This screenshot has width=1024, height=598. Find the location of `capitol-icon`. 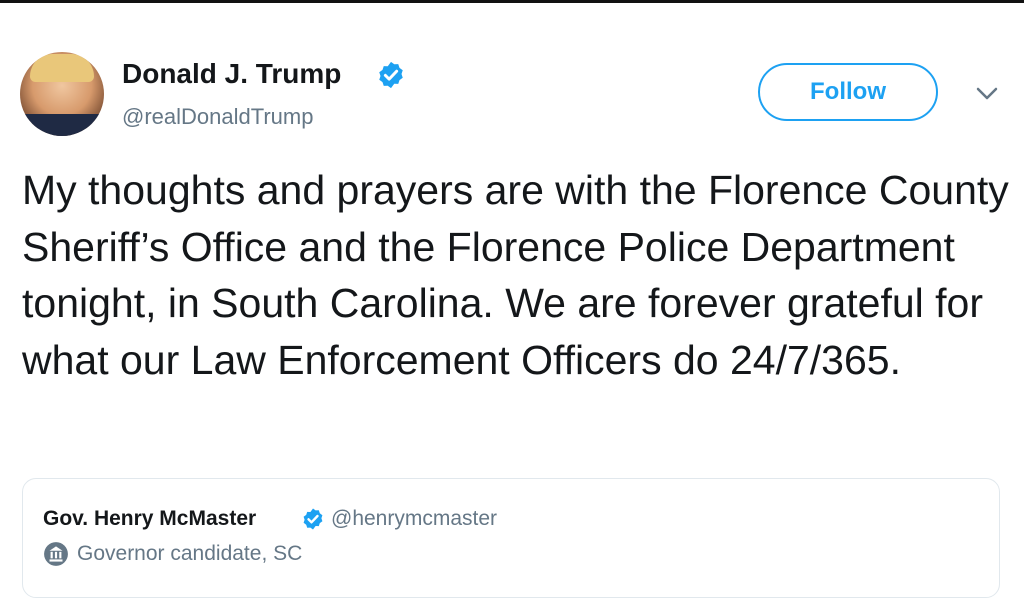

capitol-icon is located at coordinates (56, 554).